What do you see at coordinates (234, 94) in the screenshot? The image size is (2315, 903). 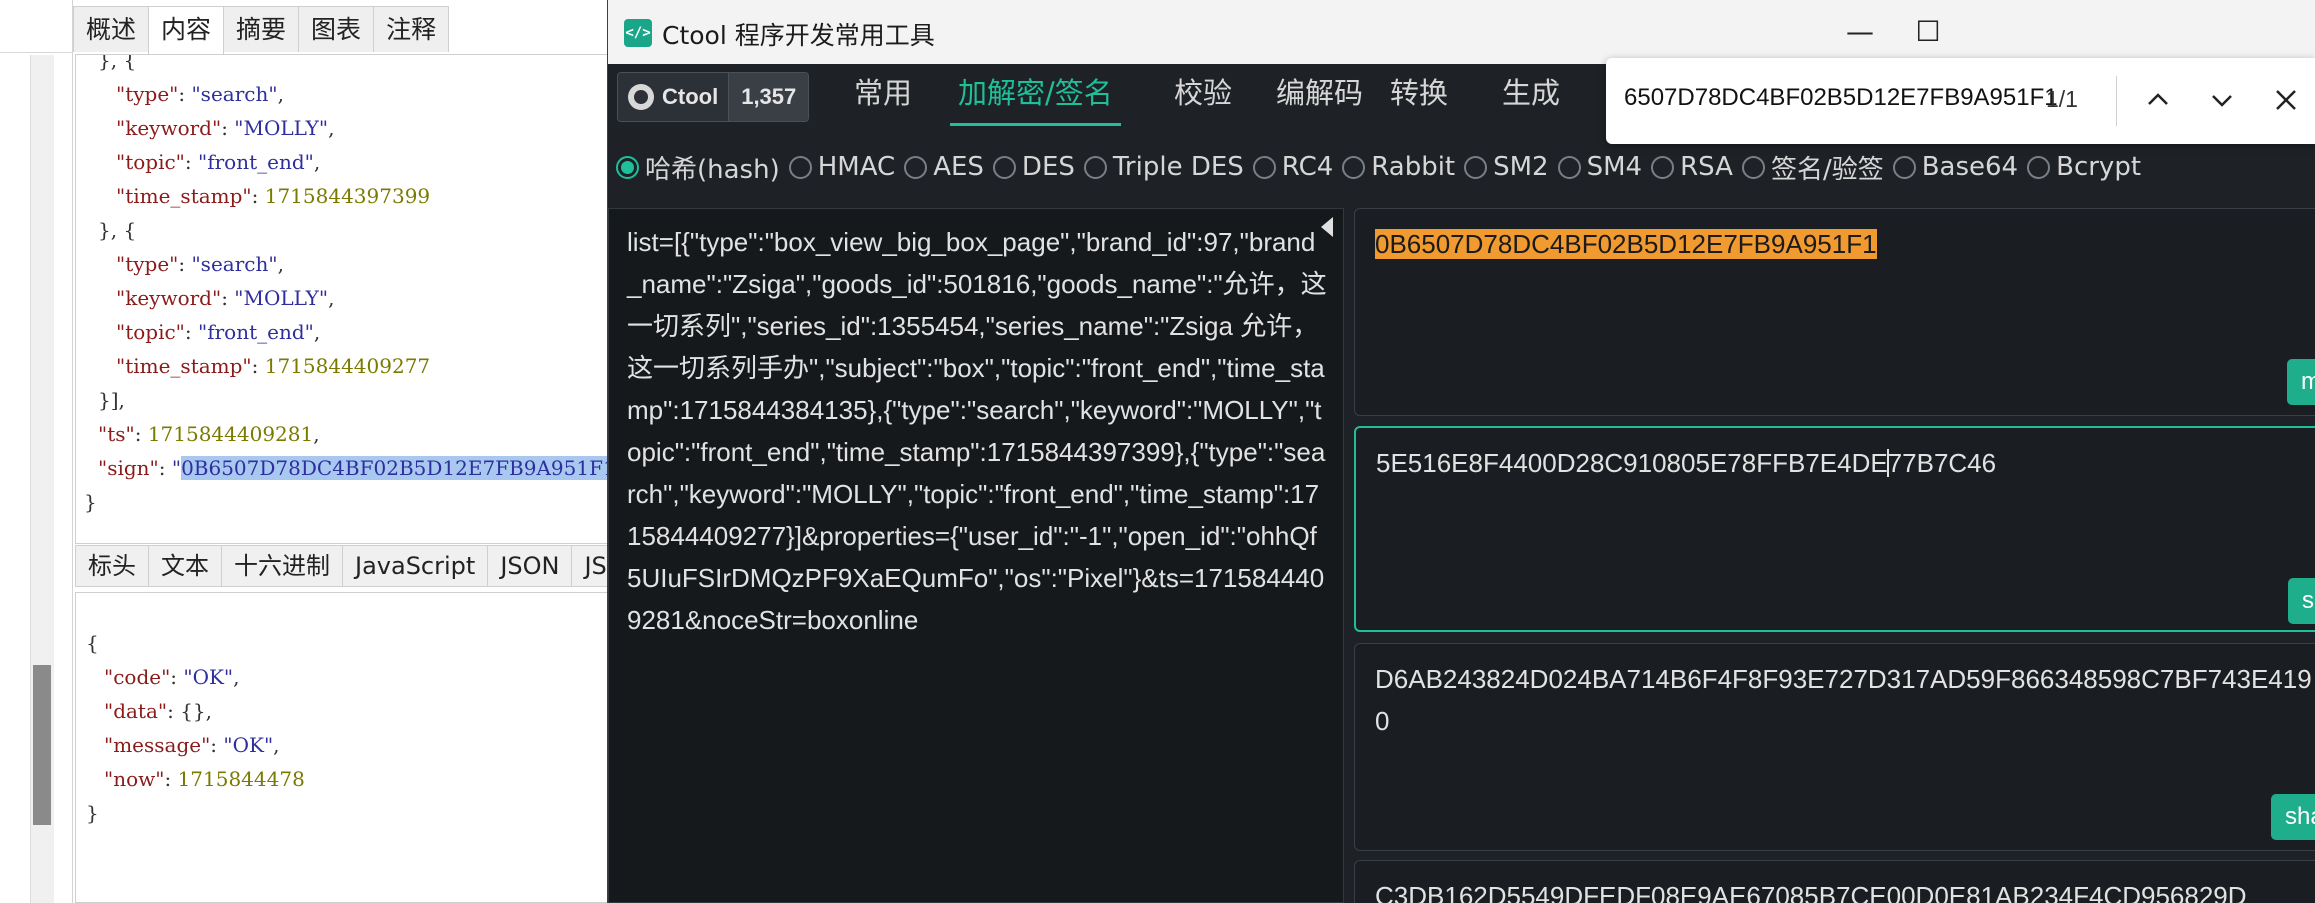 I see `json-token: "search"` at bounding box center [234, 94].